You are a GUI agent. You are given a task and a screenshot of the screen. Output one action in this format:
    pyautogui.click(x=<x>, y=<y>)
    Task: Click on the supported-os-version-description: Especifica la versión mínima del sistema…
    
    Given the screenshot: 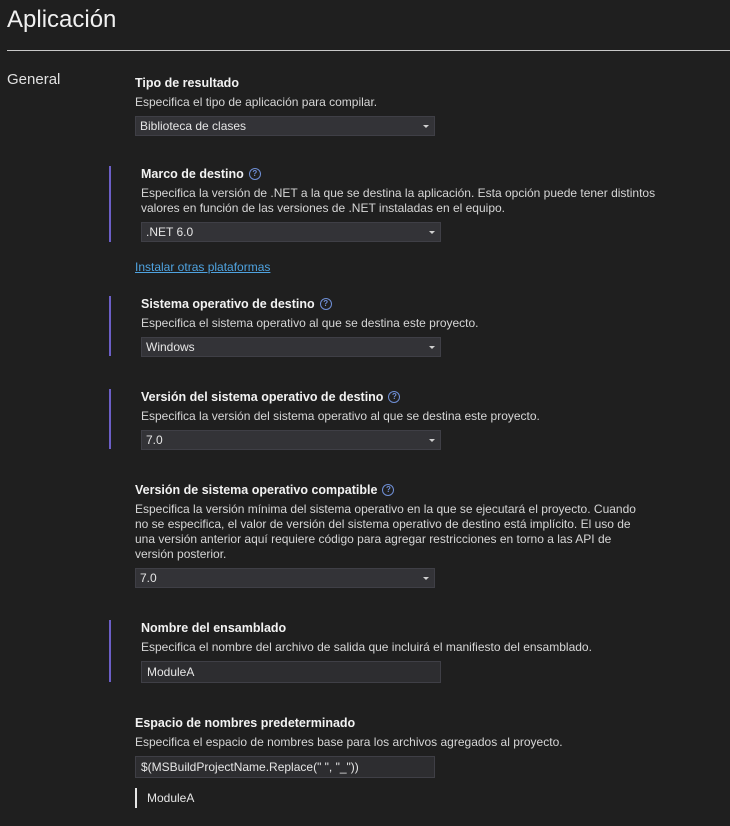 What is the action you would take?
    pyautogui.click(x=385, y=531)
    